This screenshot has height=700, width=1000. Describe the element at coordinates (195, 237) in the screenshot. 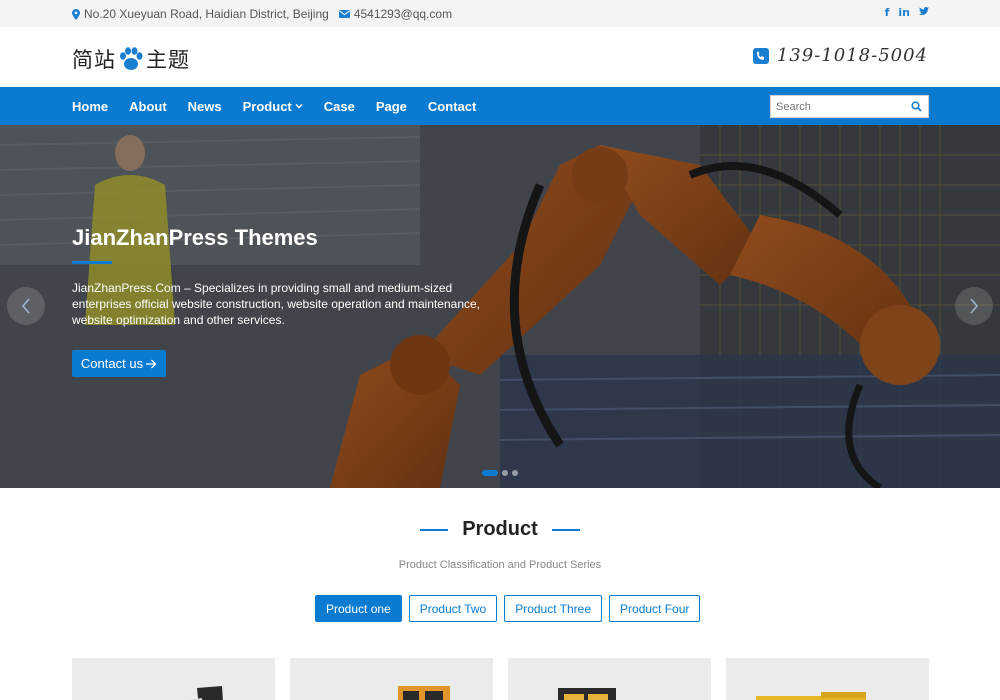

I see `hero-title: JianZhanPress Themes` at that location.